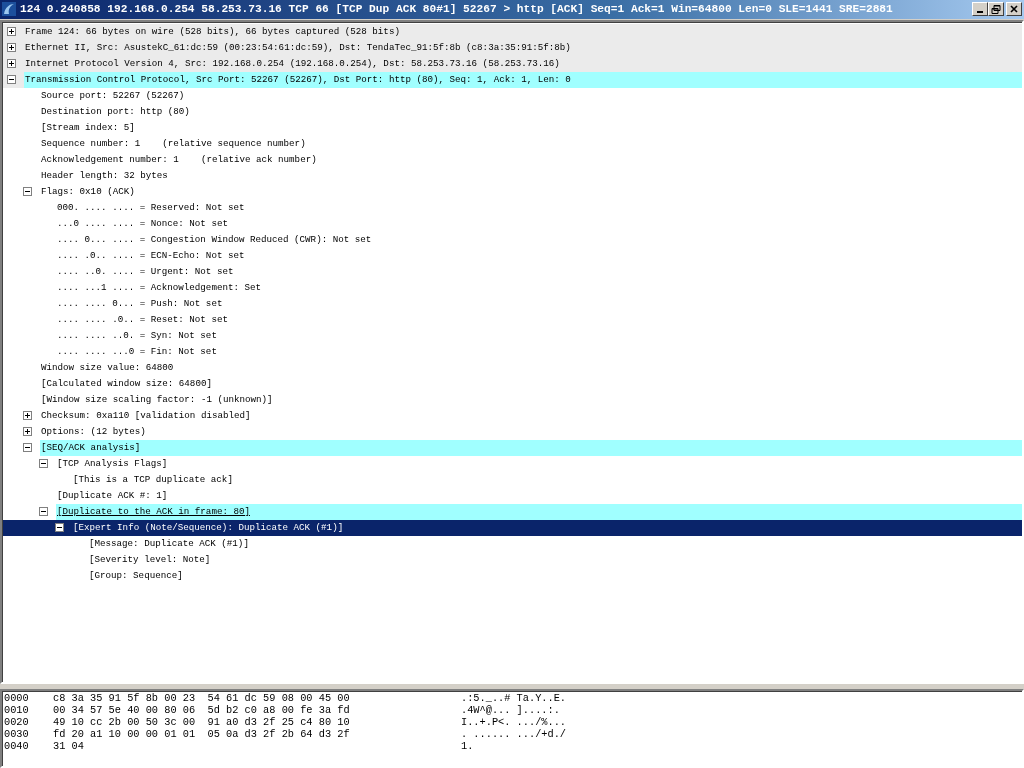  I want to click on tree-row: [Stream index: 5], so click(512, 127).